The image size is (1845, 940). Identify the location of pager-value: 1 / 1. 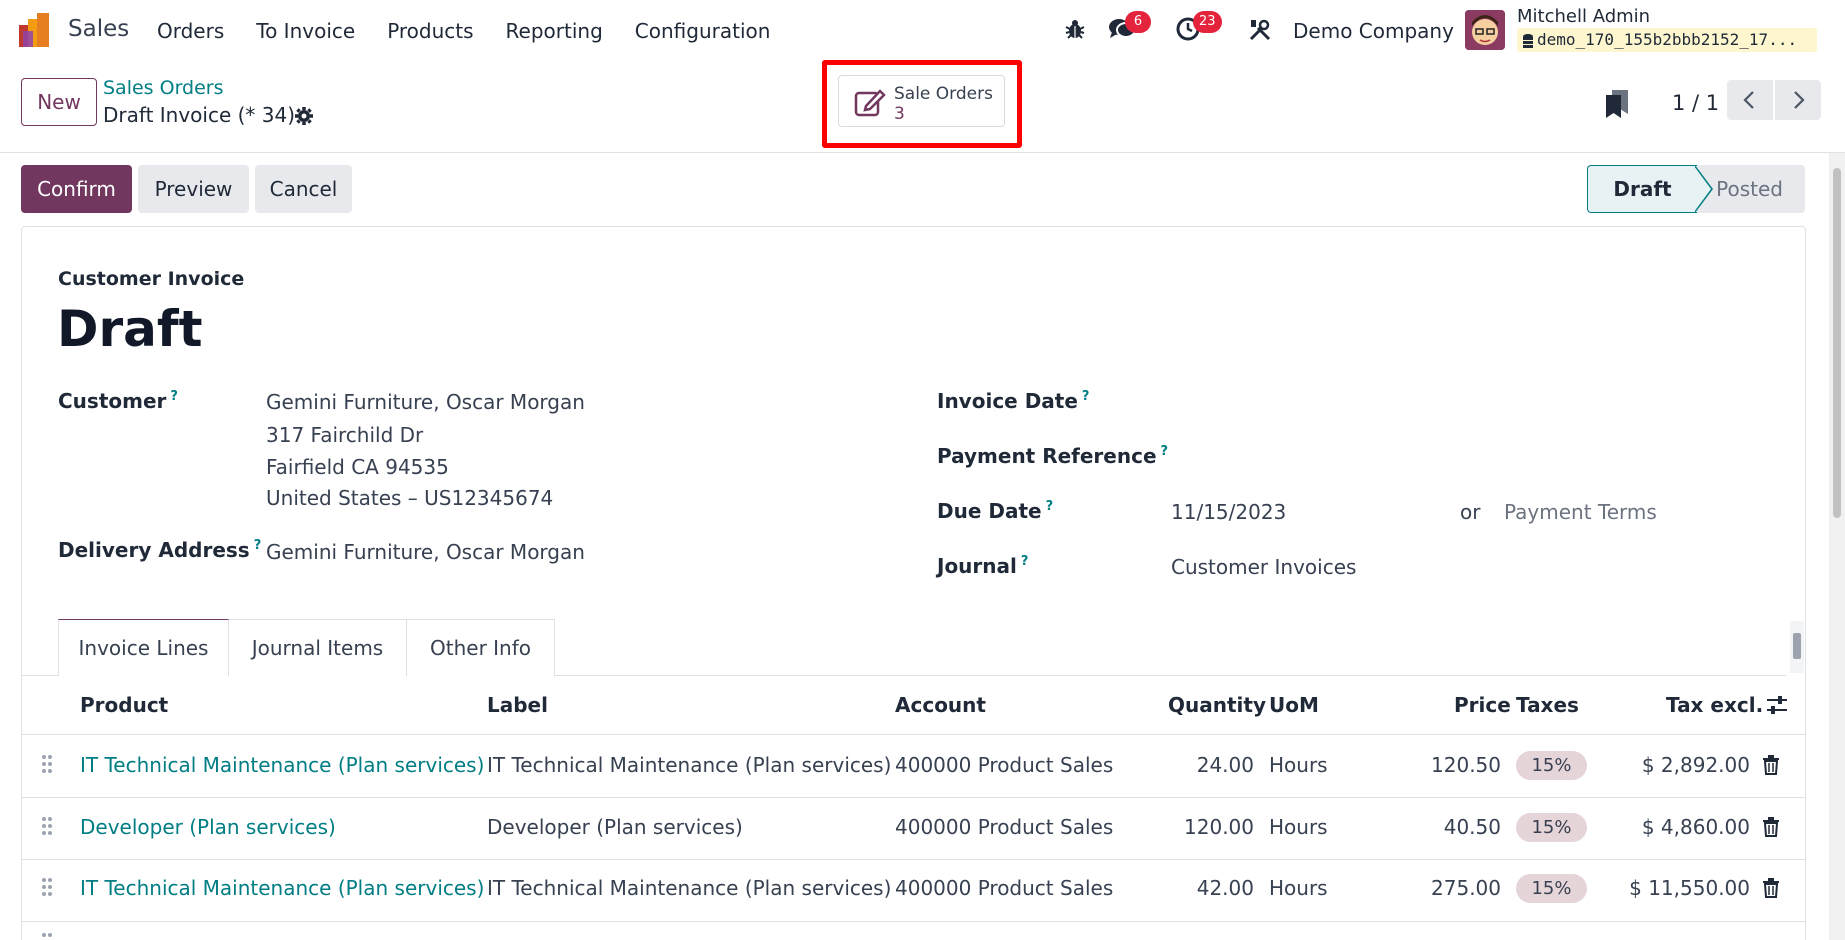
(1695, 103).